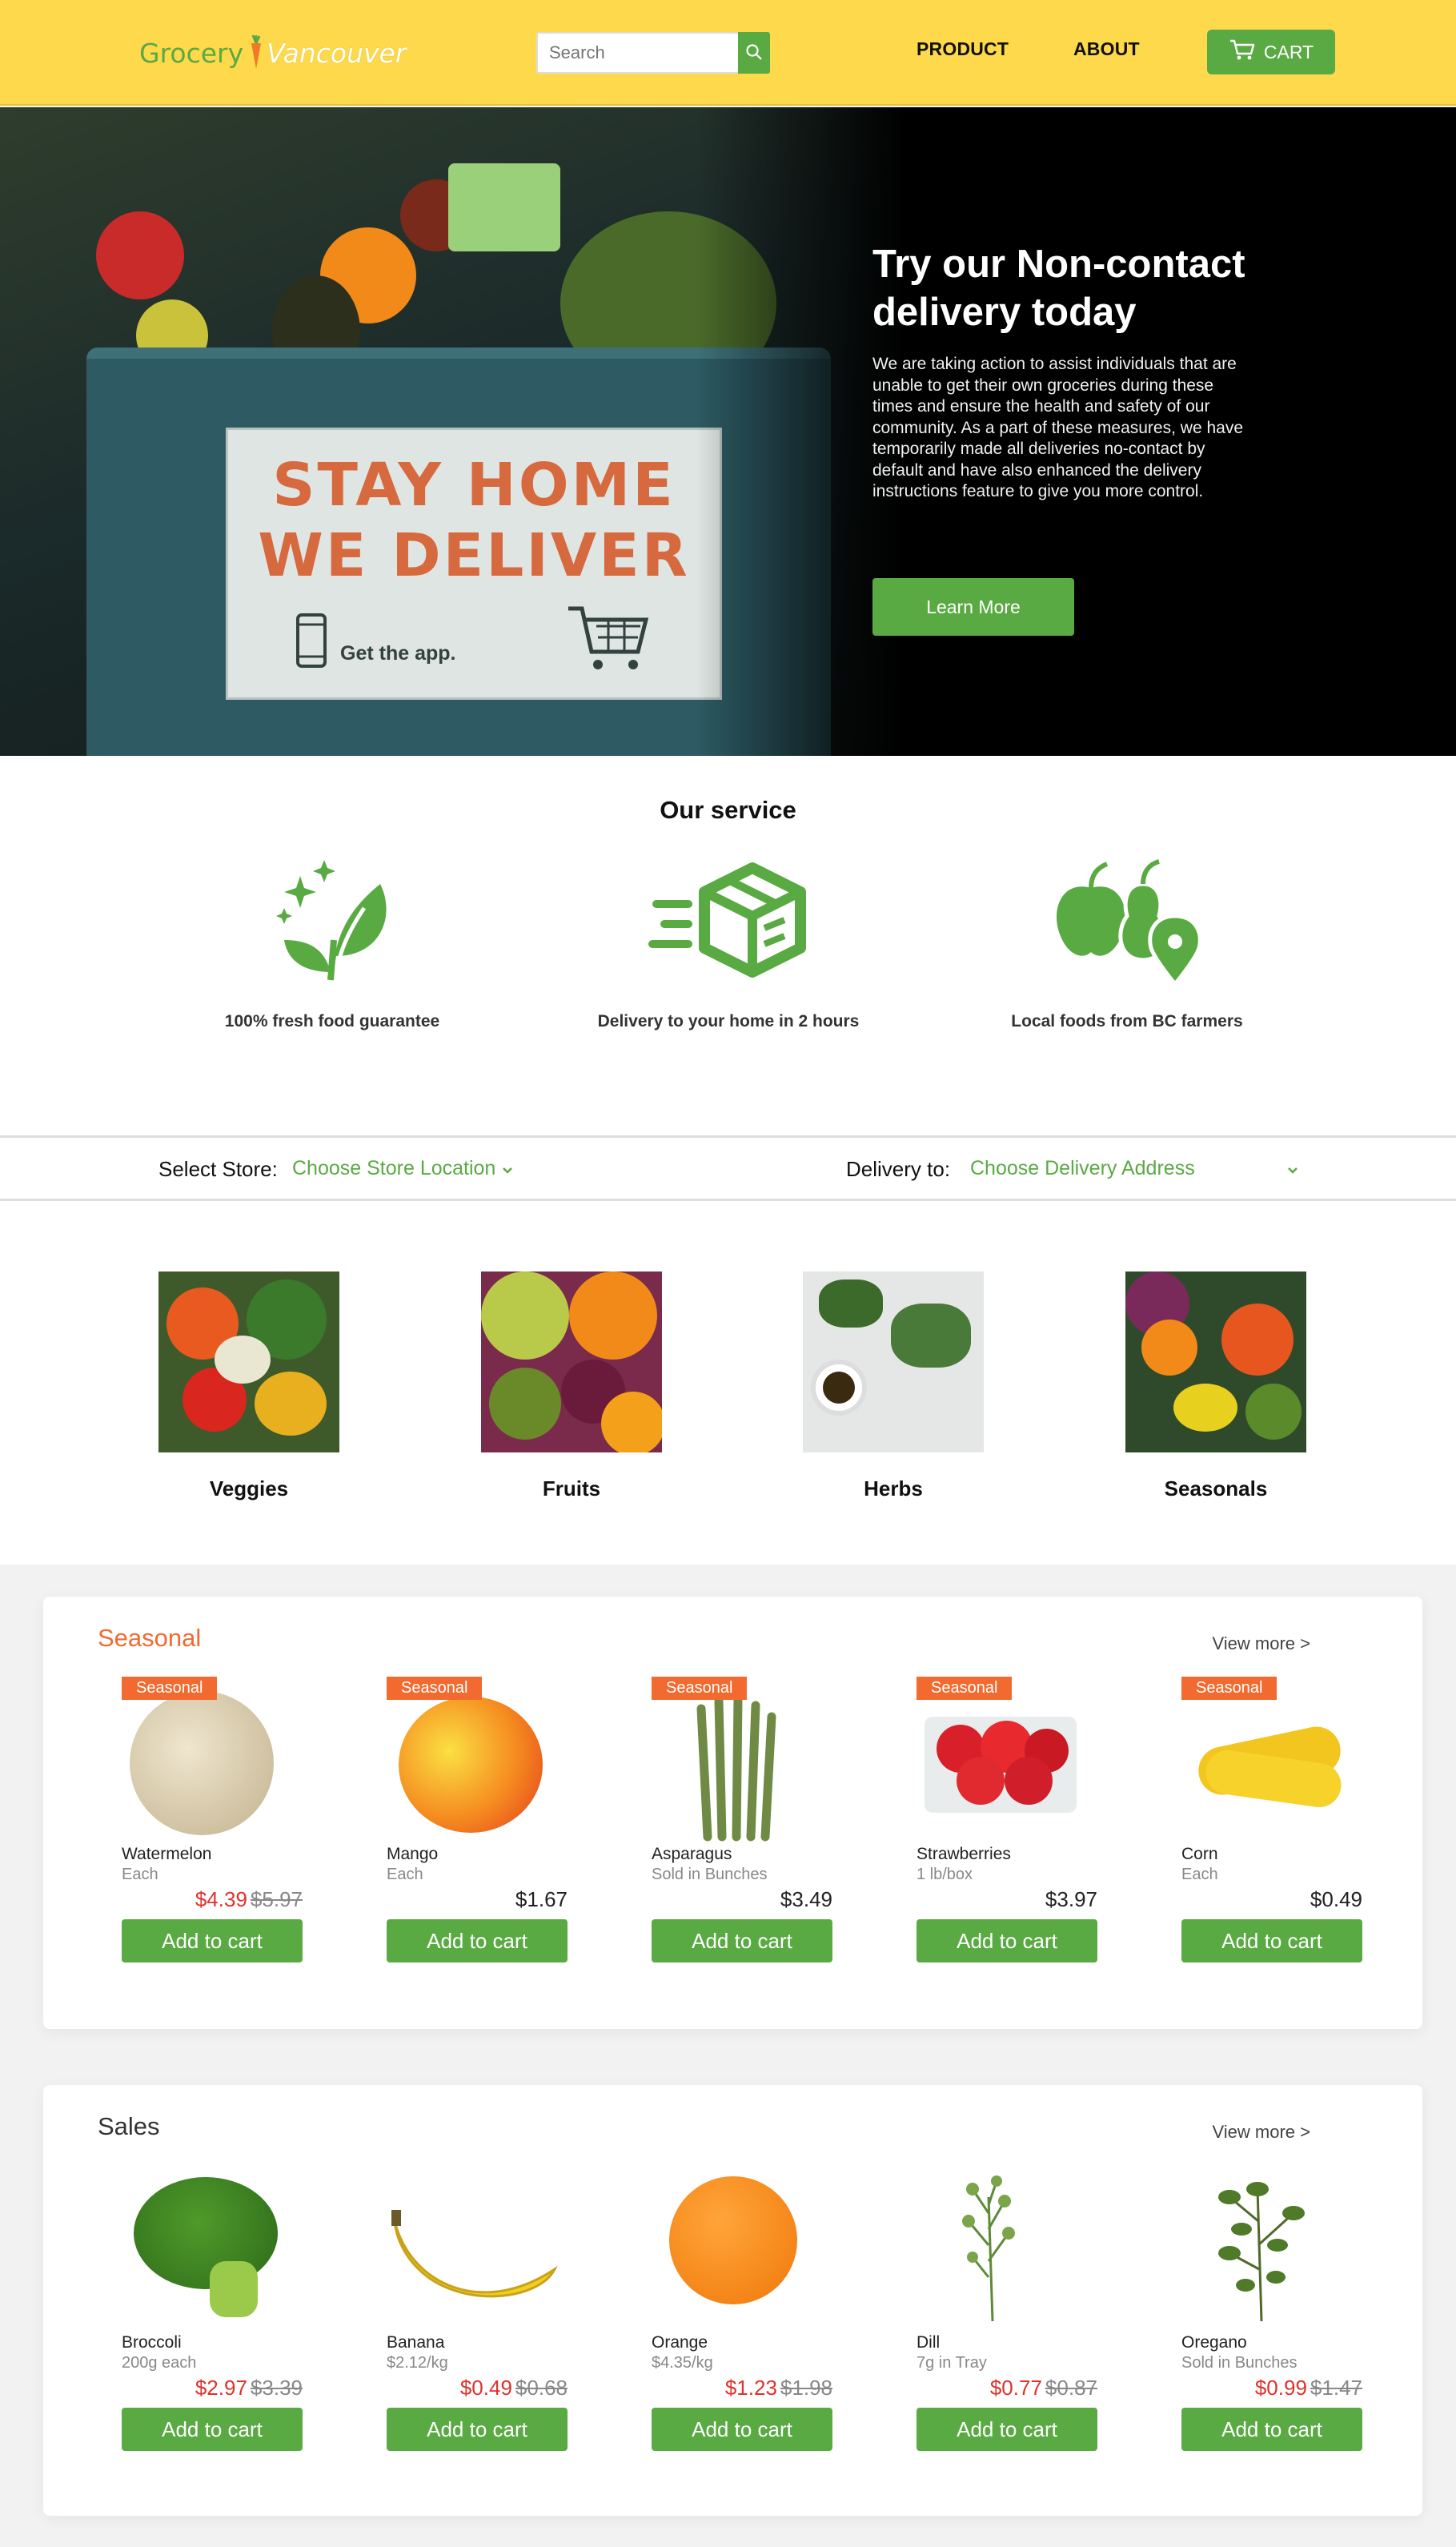 This screenshot has width=1456, height=2547. What do you see at coordinates (541, 2388) in the screenshot?
I see `original-price: $0.68` at bounding box center [541, 2388].